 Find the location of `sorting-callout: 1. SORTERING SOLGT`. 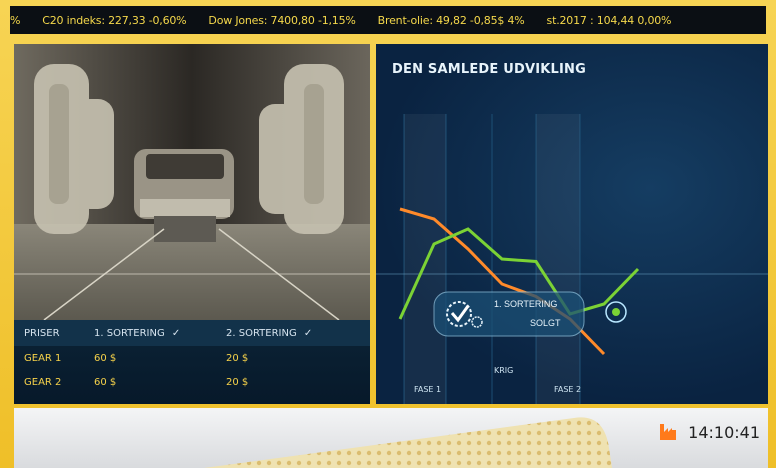

sorting-callout: 1. SORTERING SOLGT is located at coordinates (509, 314).